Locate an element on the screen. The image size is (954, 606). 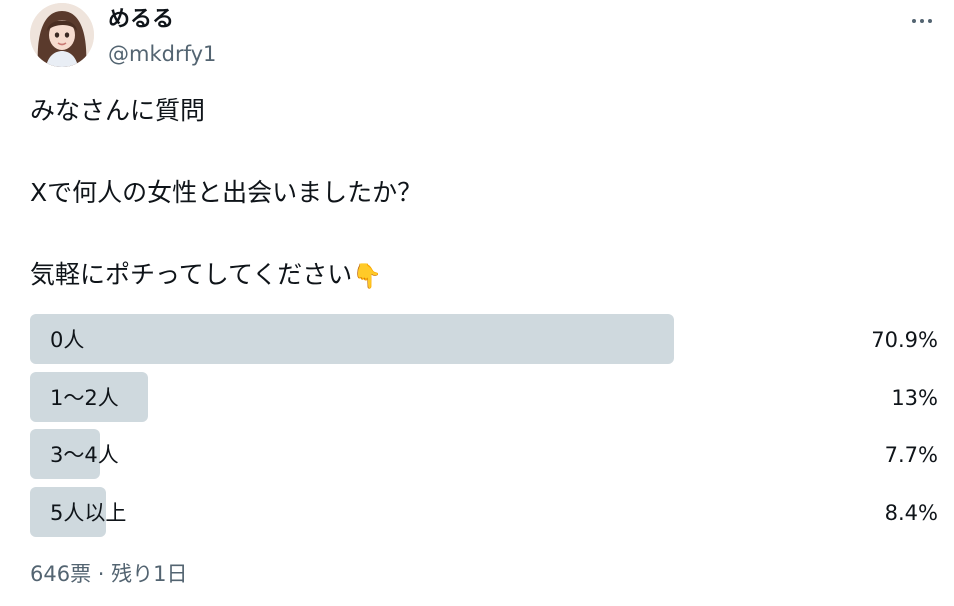
poll-option-label: 1〜2人 is located at coordinates (84, 397).